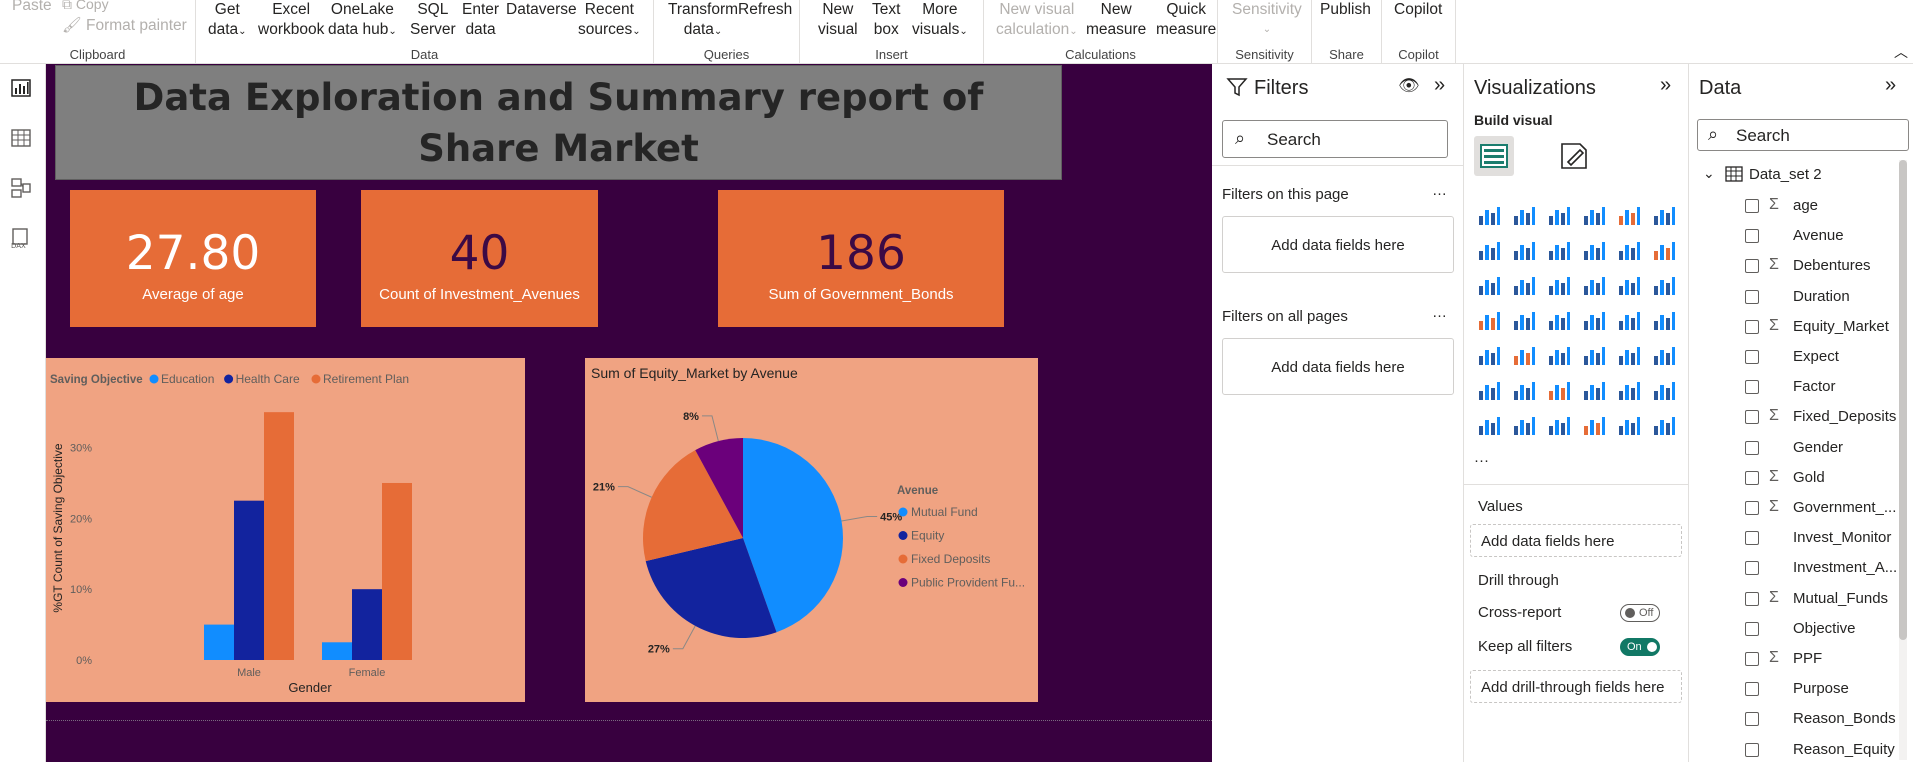  What do you see at coordinates (1801, 600) in the screenshot?
I see `field-item: Σ Mutual_Funds` at bounding box center [1801, 600].